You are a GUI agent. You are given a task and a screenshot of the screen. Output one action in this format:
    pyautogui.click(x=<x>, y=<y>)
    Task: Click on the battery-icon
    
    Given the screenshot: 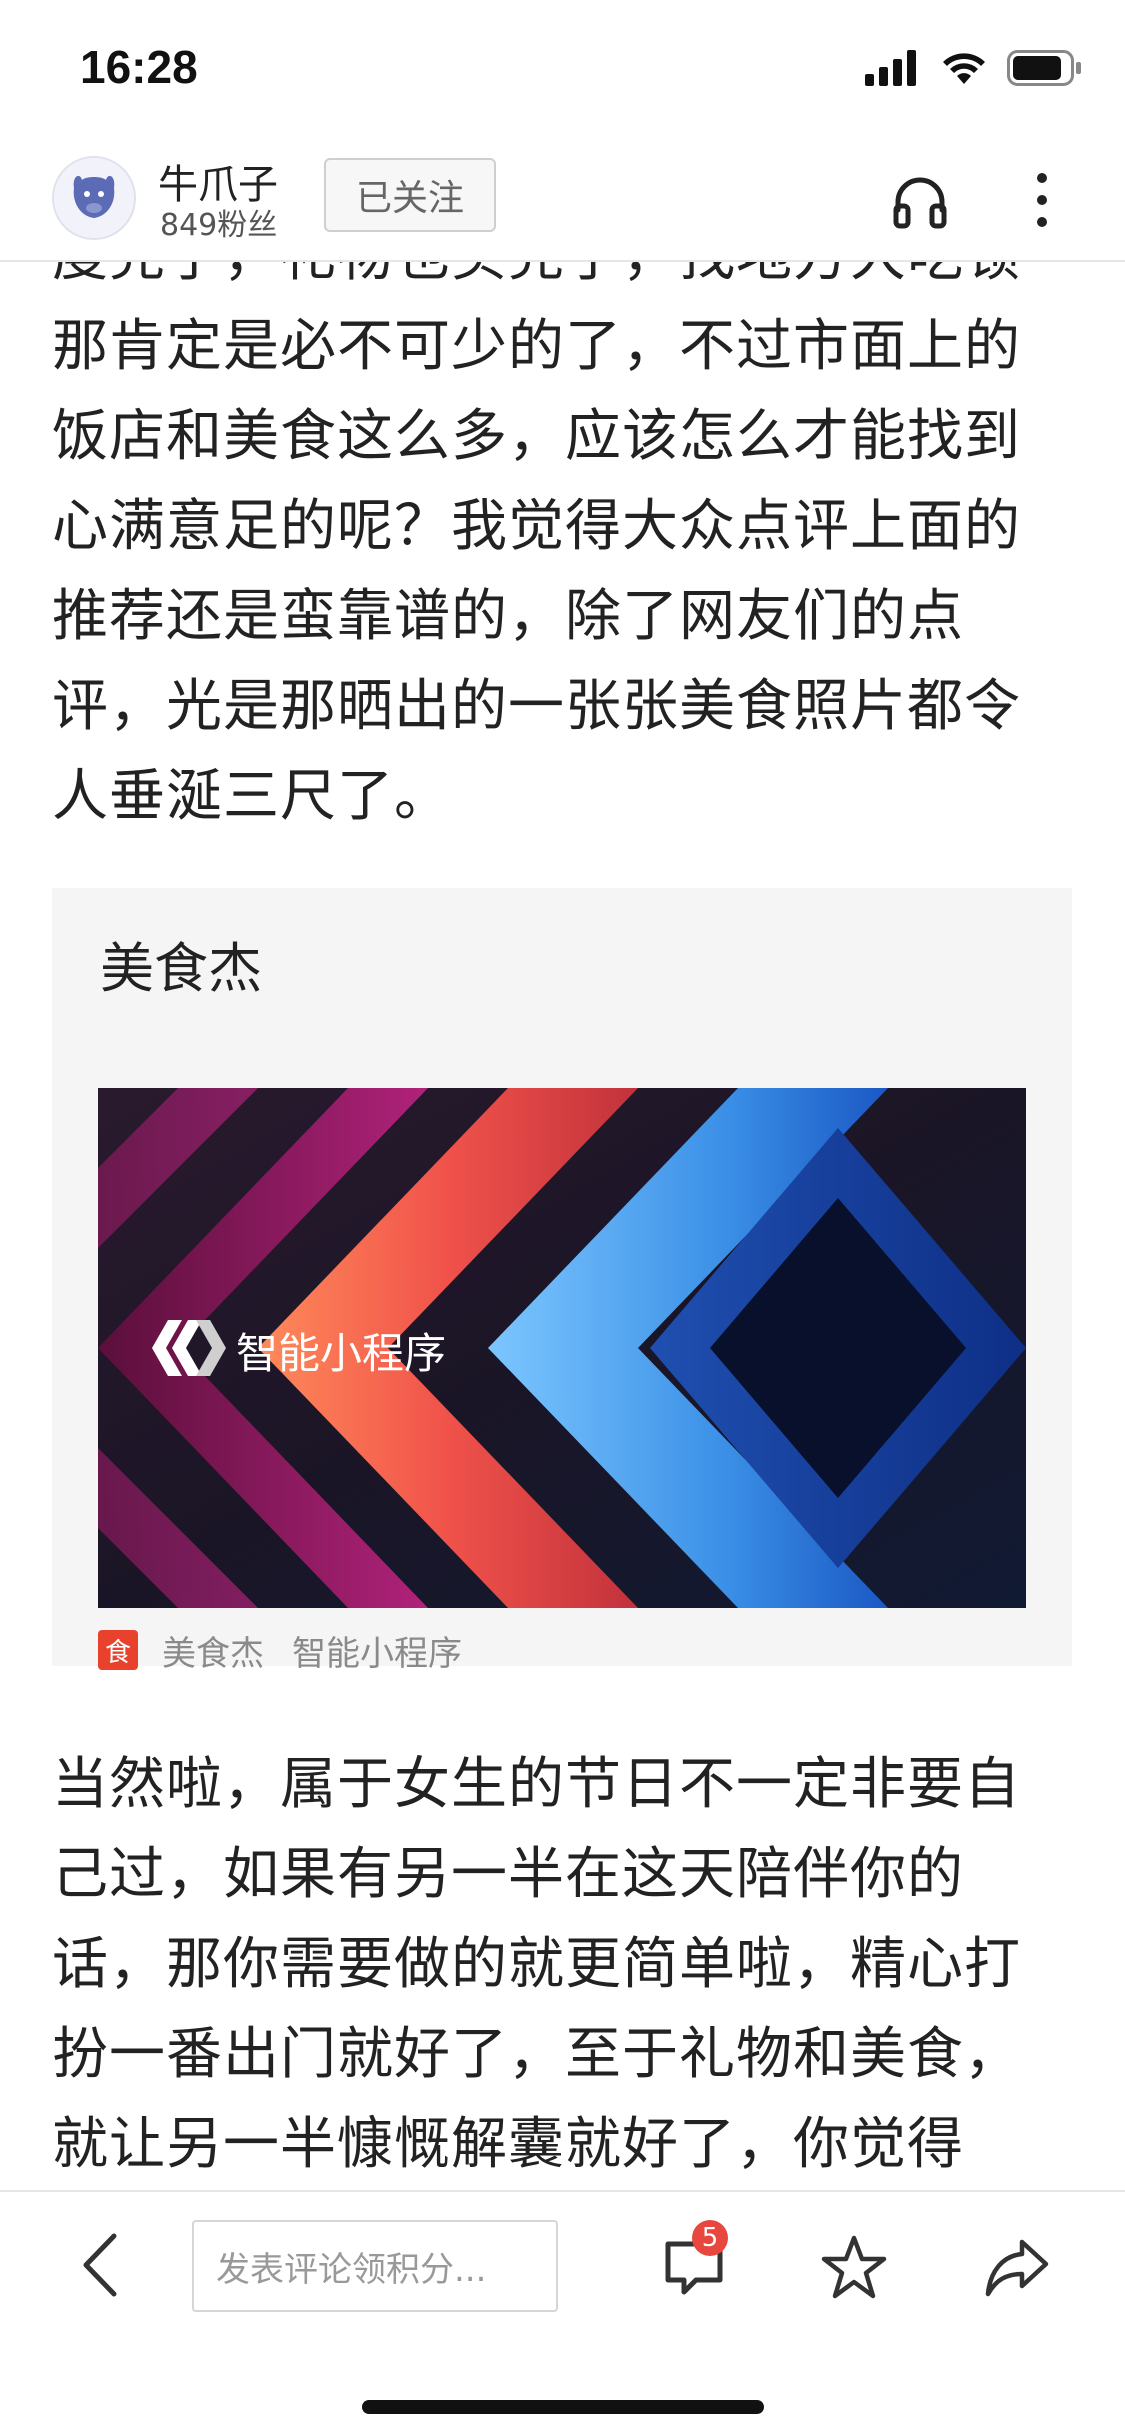 What is the action you would take?
    pyautogui.click(x=1044, y=68)
    